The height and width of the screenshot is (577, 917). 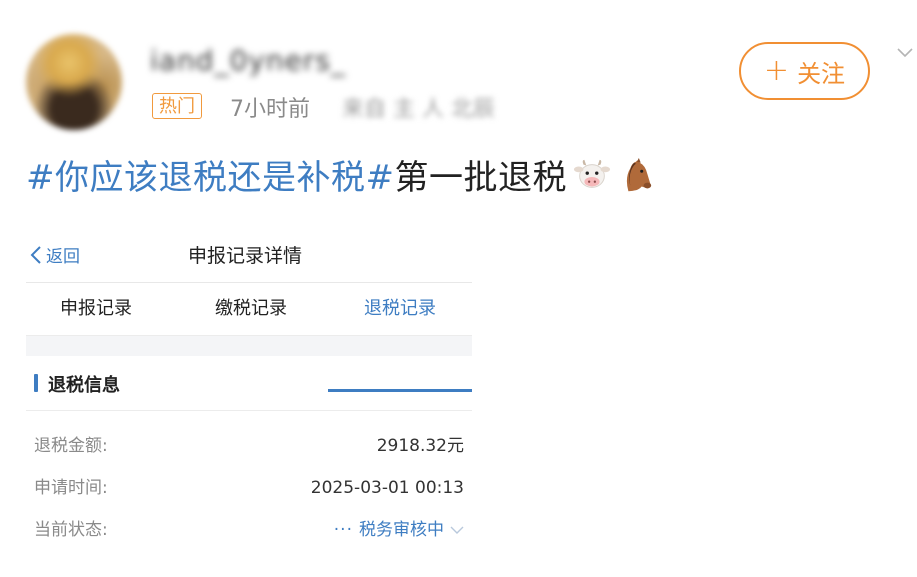 What do you see at coordinates (400, 309) in the screenshot?
I see `tab-refund-records: 退税记录` at bounding box center [400, 309].